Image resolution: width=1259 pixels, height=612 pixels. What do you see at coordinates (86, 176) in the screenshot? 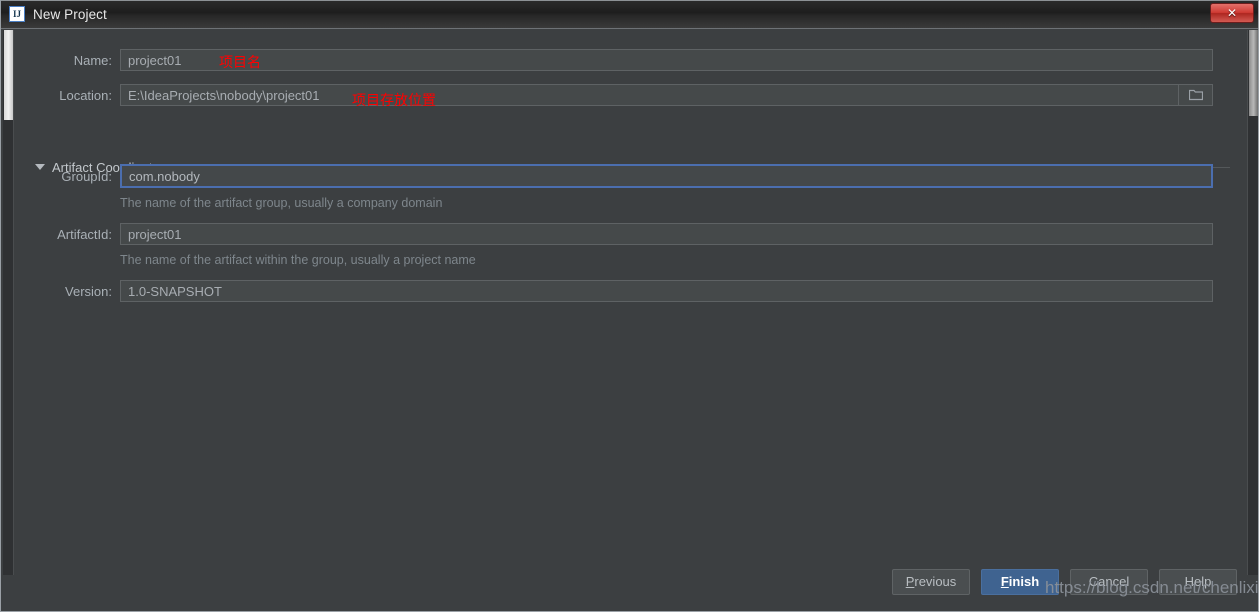
I see `groupid-label: GroupId:` at bounding box center [86, 176].